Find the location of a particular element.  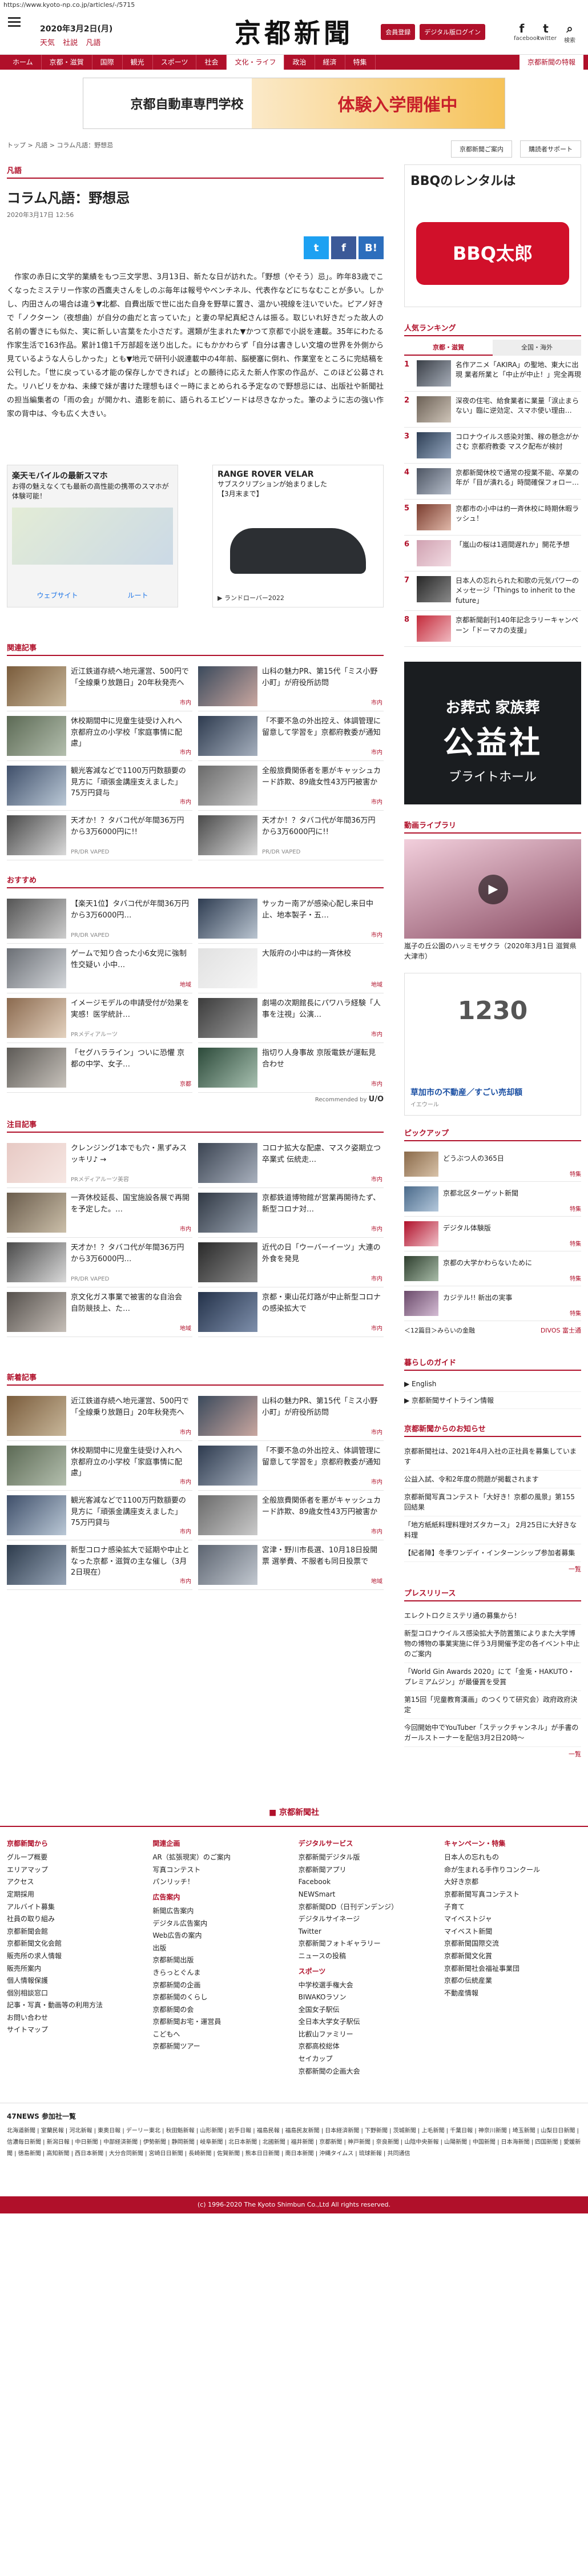

pickup-item: 京都の大学かわらないために 特集 is located at coordinates (492, 1269).